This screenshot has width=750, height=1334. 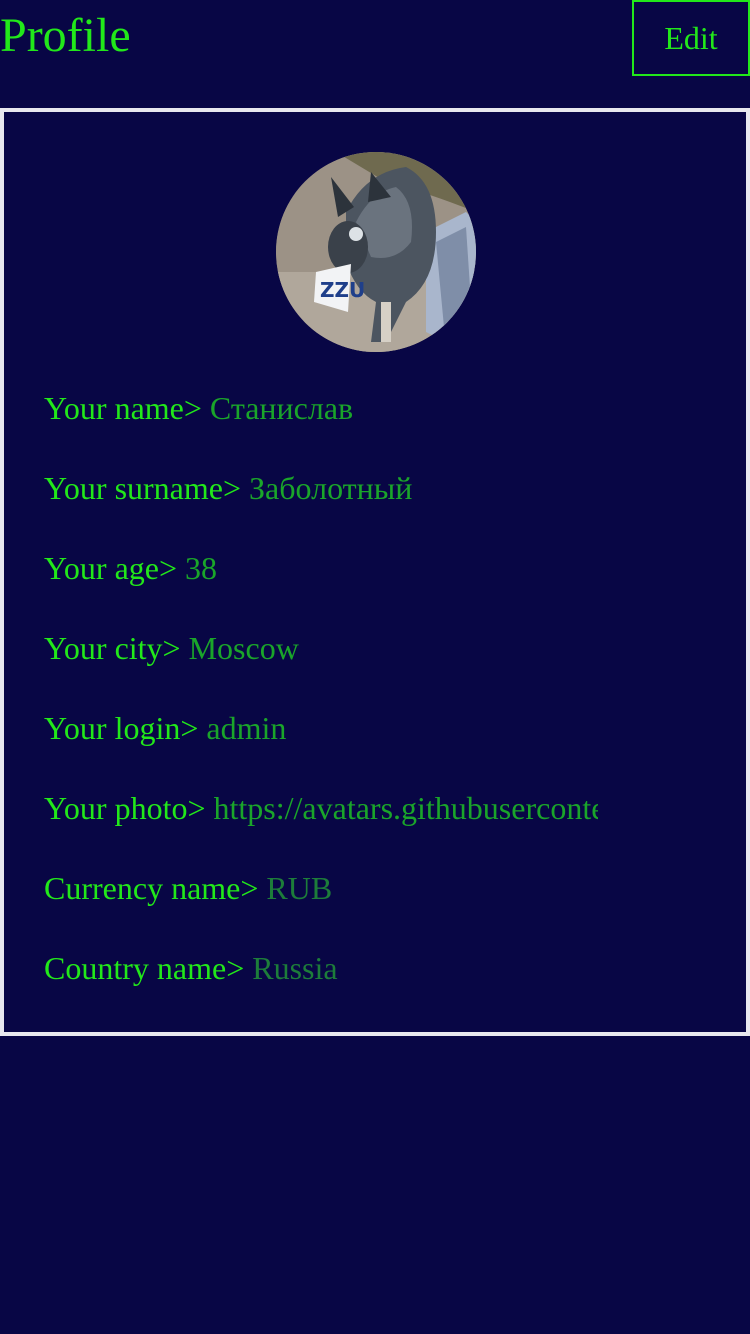 I want to click on field-login: Your login> admin, so click(x=165, y=728).